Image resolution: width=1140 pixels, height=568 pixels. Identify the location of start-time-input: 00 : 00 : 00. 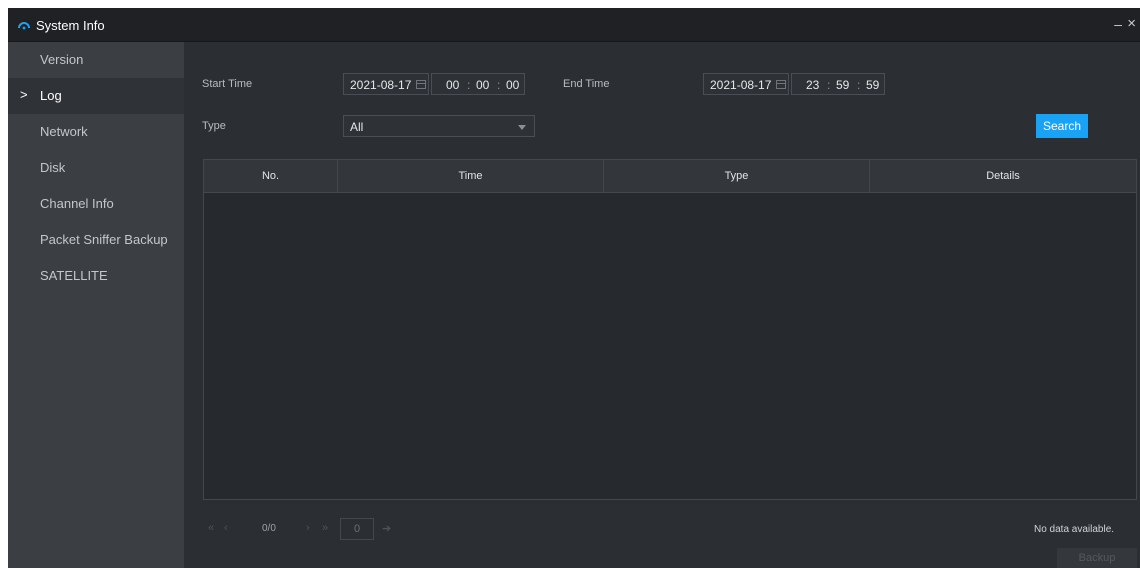
(478, 84).